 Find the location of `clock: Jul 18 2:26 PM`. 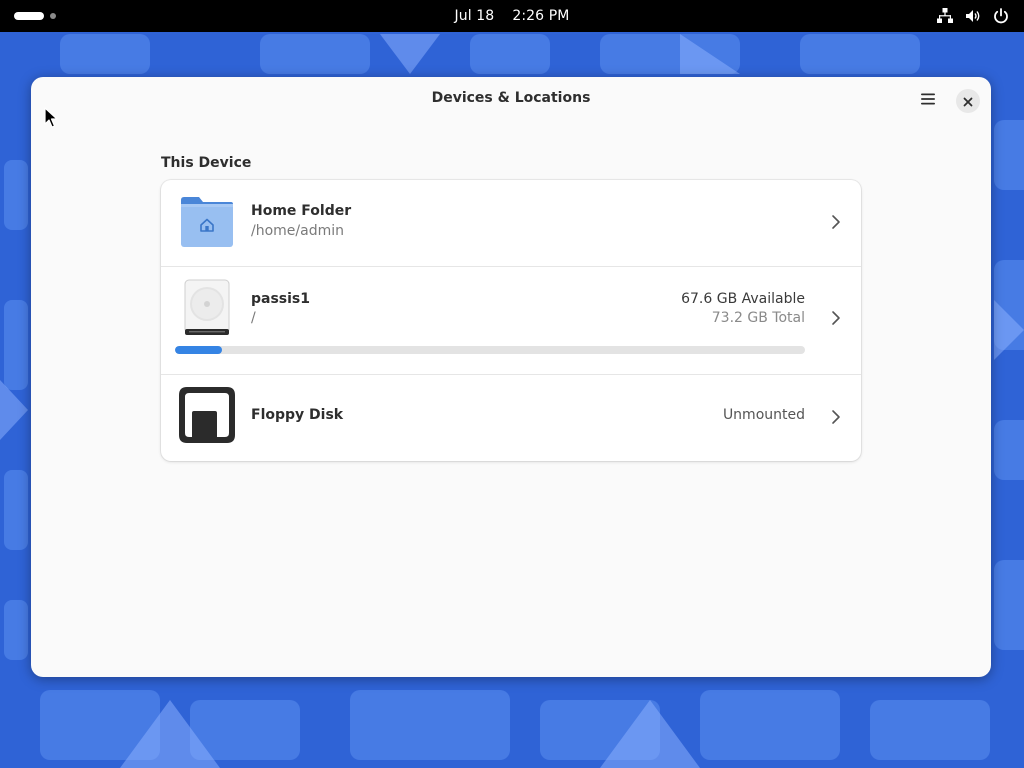

clock: Jul 18 2:26 PM is located at coordinates (512, 16).